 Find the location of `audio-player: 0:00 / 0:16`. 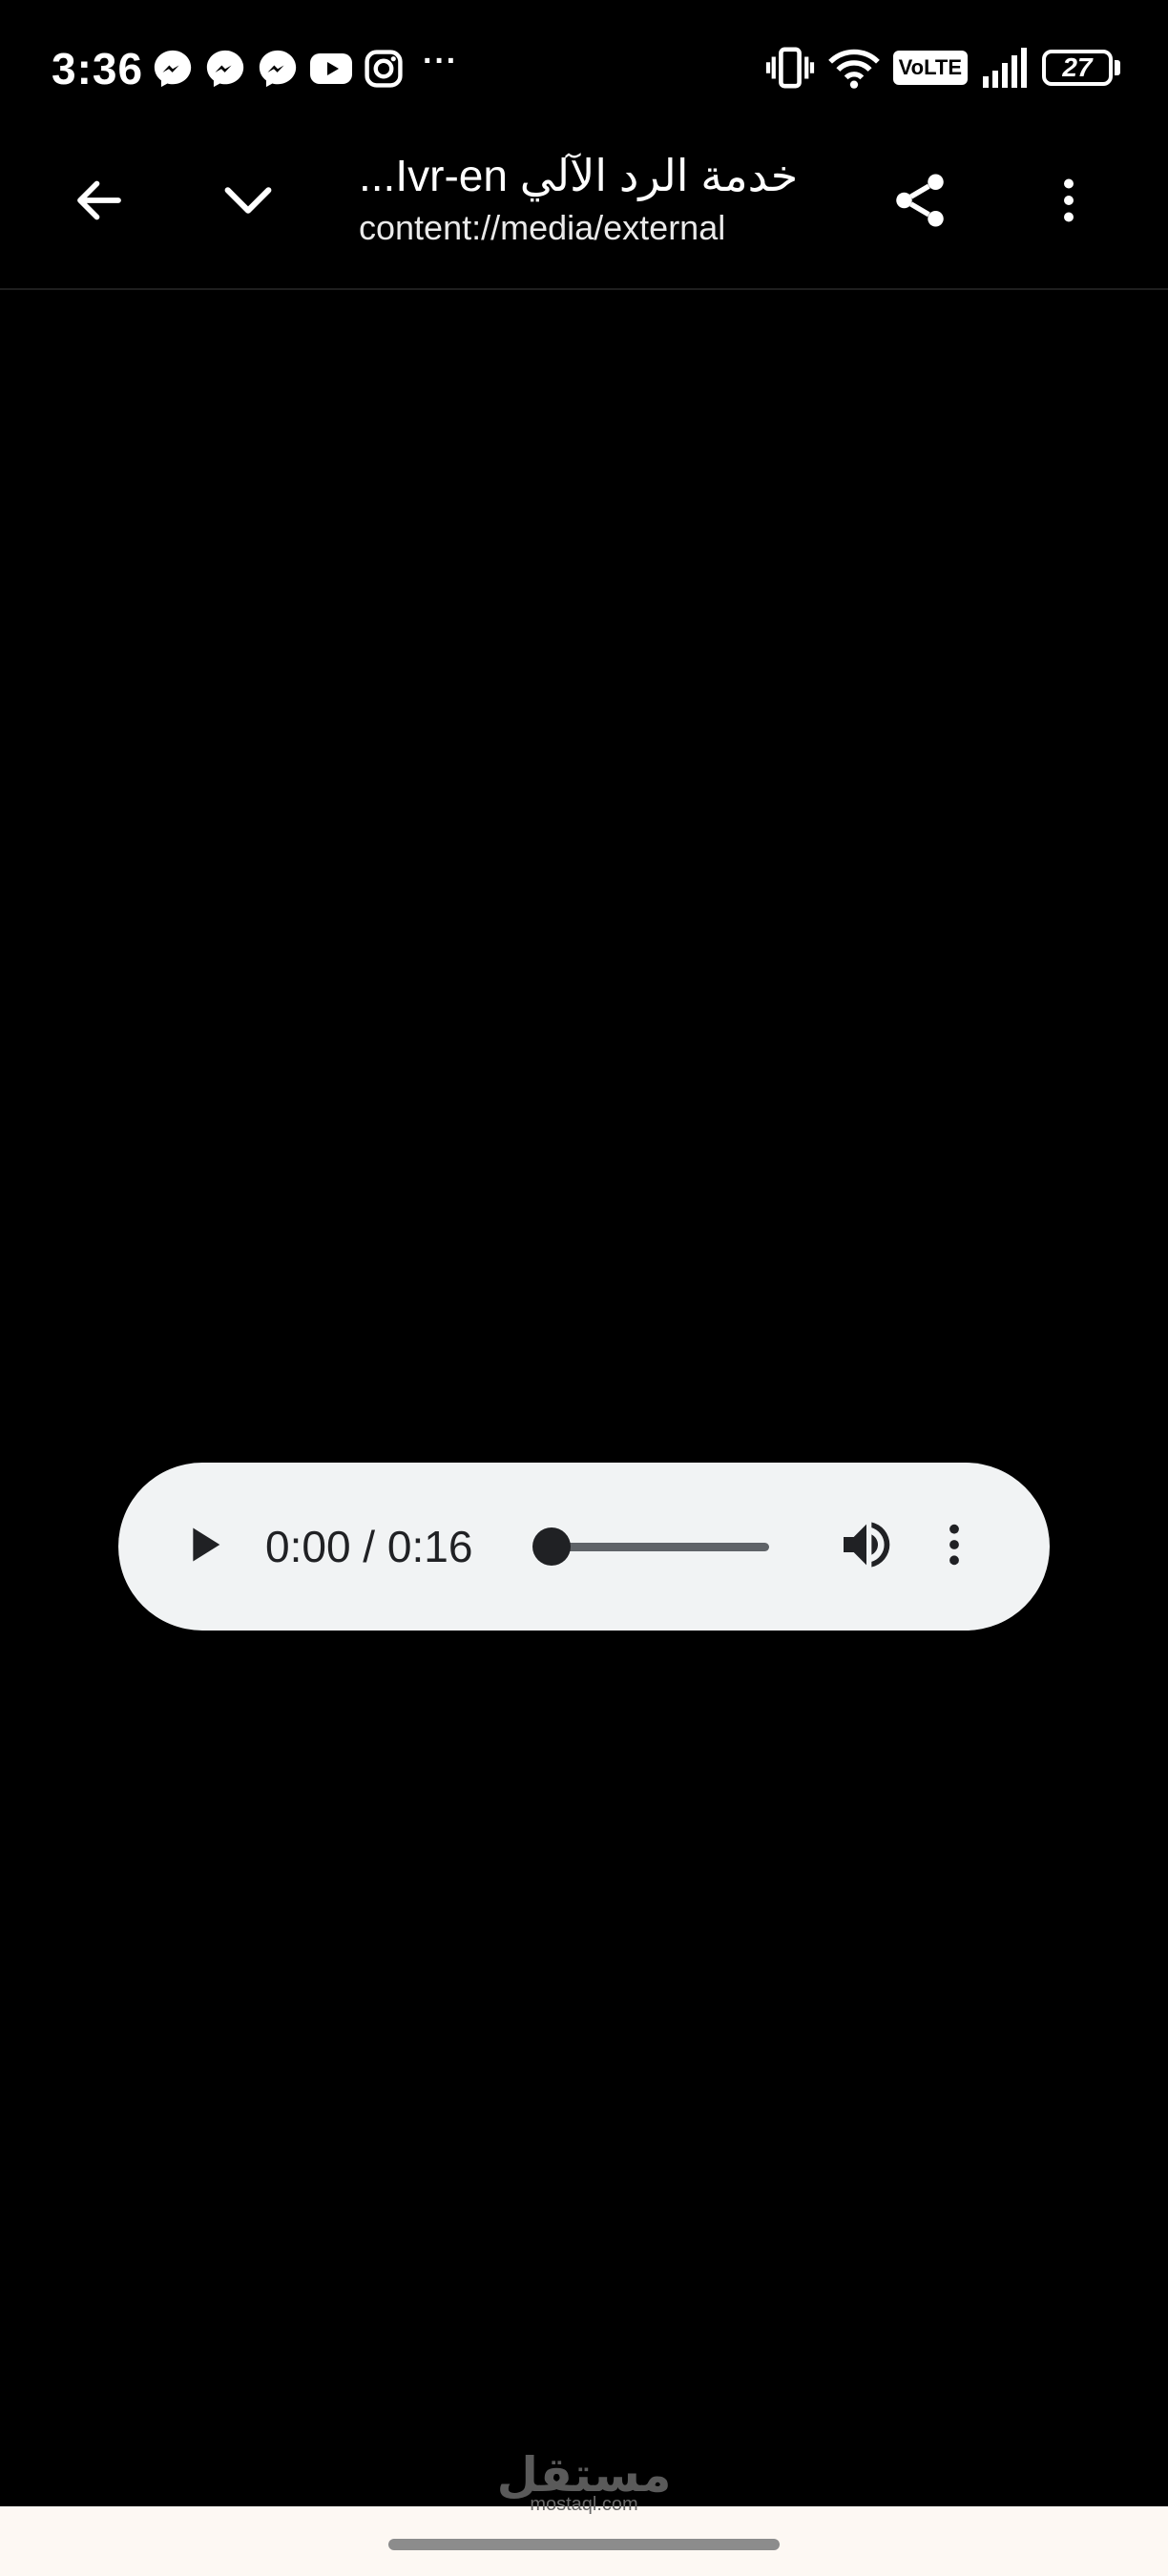

audio-player: 0:00 / 0:16 is located at coordinates (584, 1547).